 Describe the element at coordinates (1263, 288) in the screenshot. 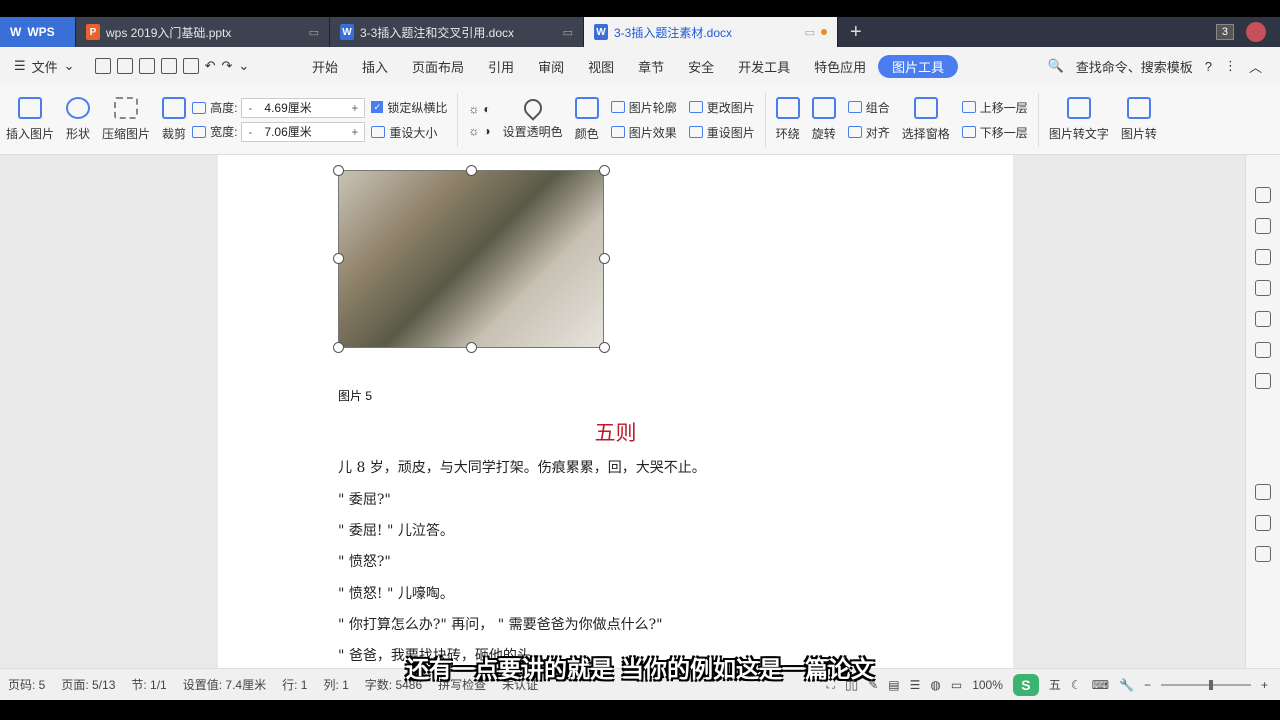

I see `settings-sliders-icon` at that location.